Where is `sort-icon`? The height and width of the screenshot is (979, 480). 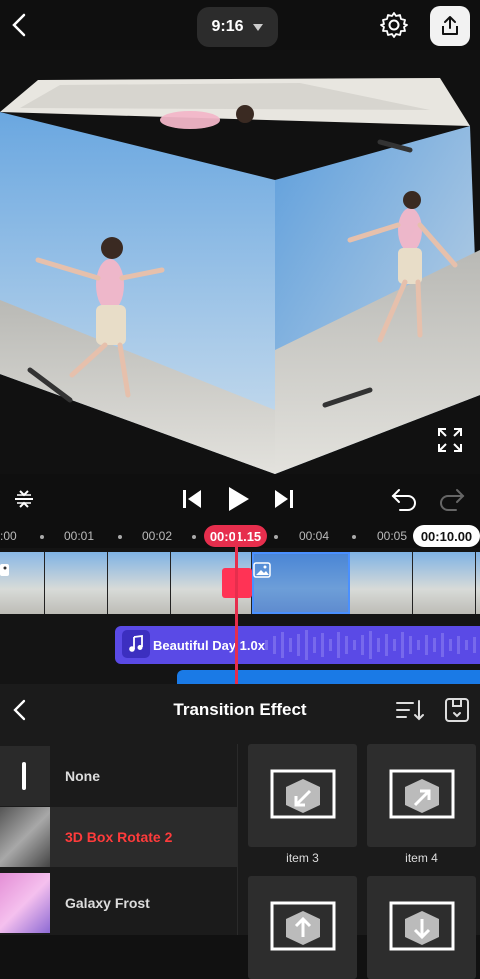
sort-icon is located at coordinates (410, 710).